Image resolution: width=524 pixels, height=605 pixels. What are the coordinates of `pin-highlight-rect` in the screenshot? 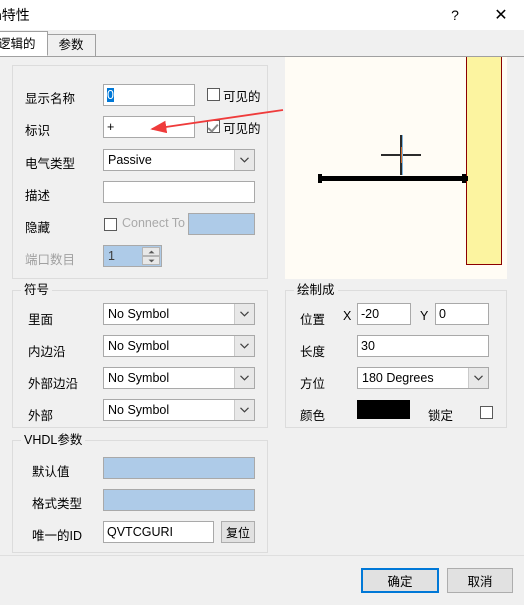 It's located at (484, 161).